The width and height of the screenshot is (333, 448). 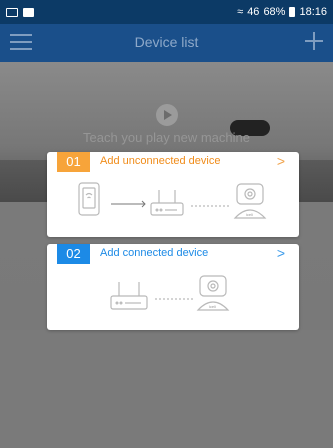 I want to click on play-icon, so click(x=167, y=115).